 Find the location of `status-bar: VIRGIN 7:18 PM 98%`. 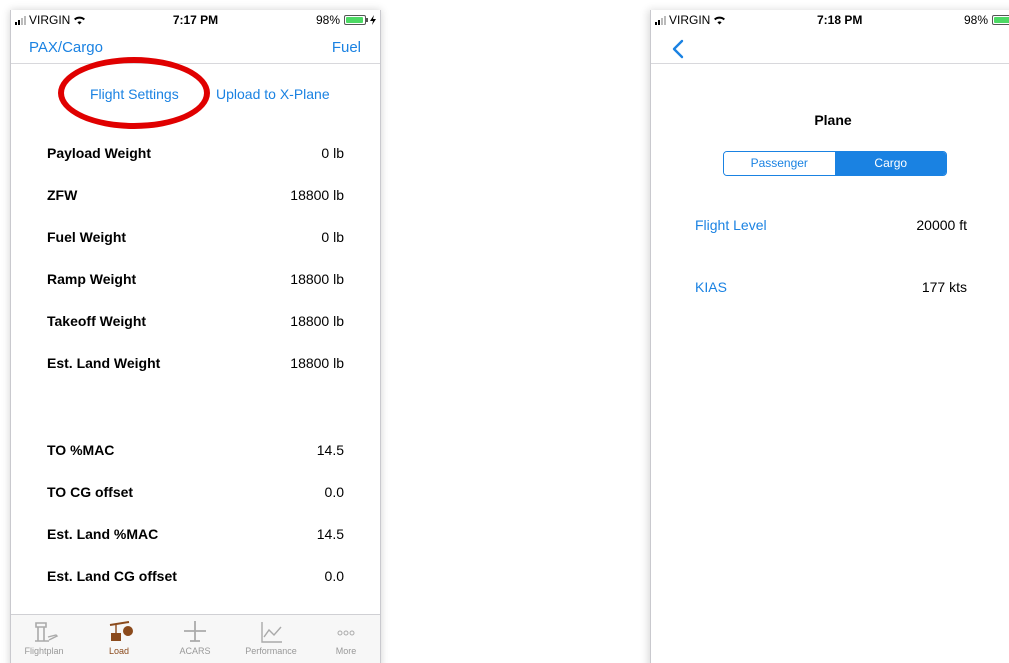

status-bar: VIRGIN 7:18 PM 98% is located at coordinates (830, 20).